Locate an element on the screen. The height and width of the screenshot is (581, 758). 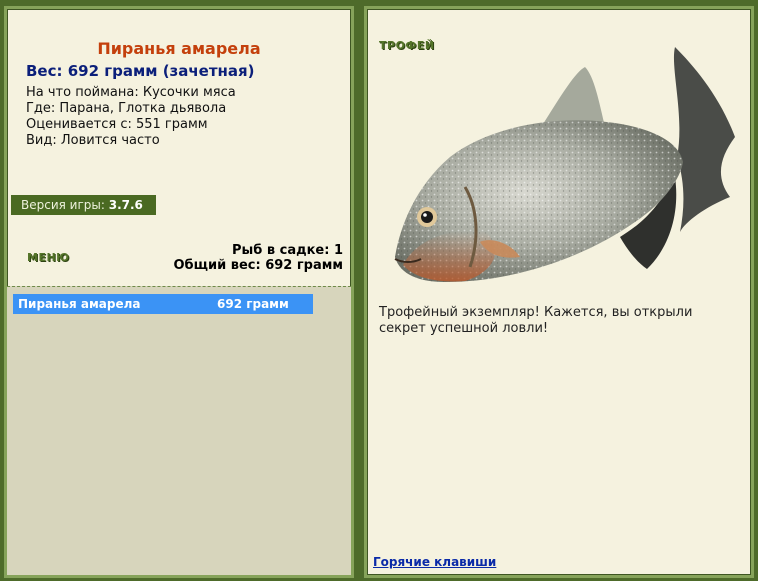
location-info: Где: Парана, Глотка дьявола is located at coordinates (126, 108).